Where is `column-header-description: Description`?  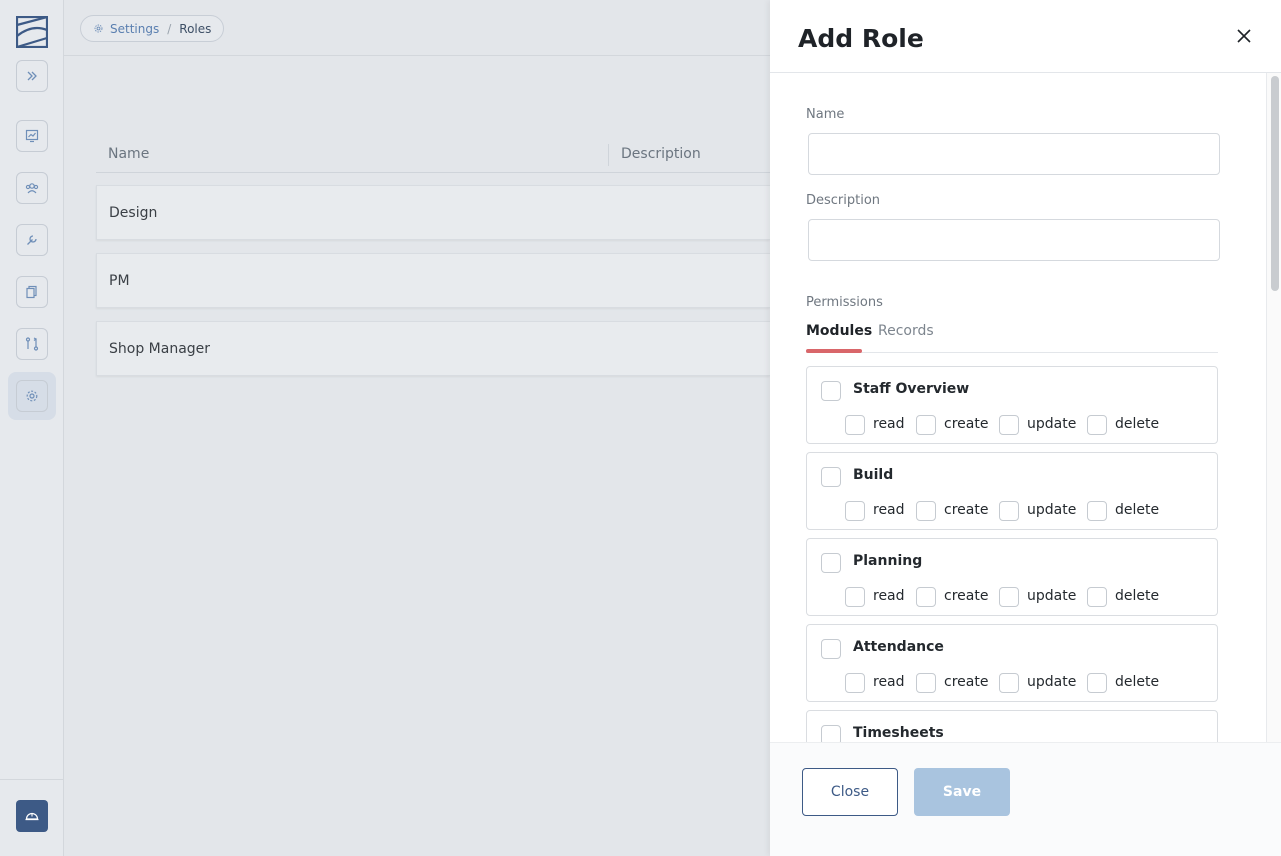 column-header-description: Description is located at coordinates (661, 154).